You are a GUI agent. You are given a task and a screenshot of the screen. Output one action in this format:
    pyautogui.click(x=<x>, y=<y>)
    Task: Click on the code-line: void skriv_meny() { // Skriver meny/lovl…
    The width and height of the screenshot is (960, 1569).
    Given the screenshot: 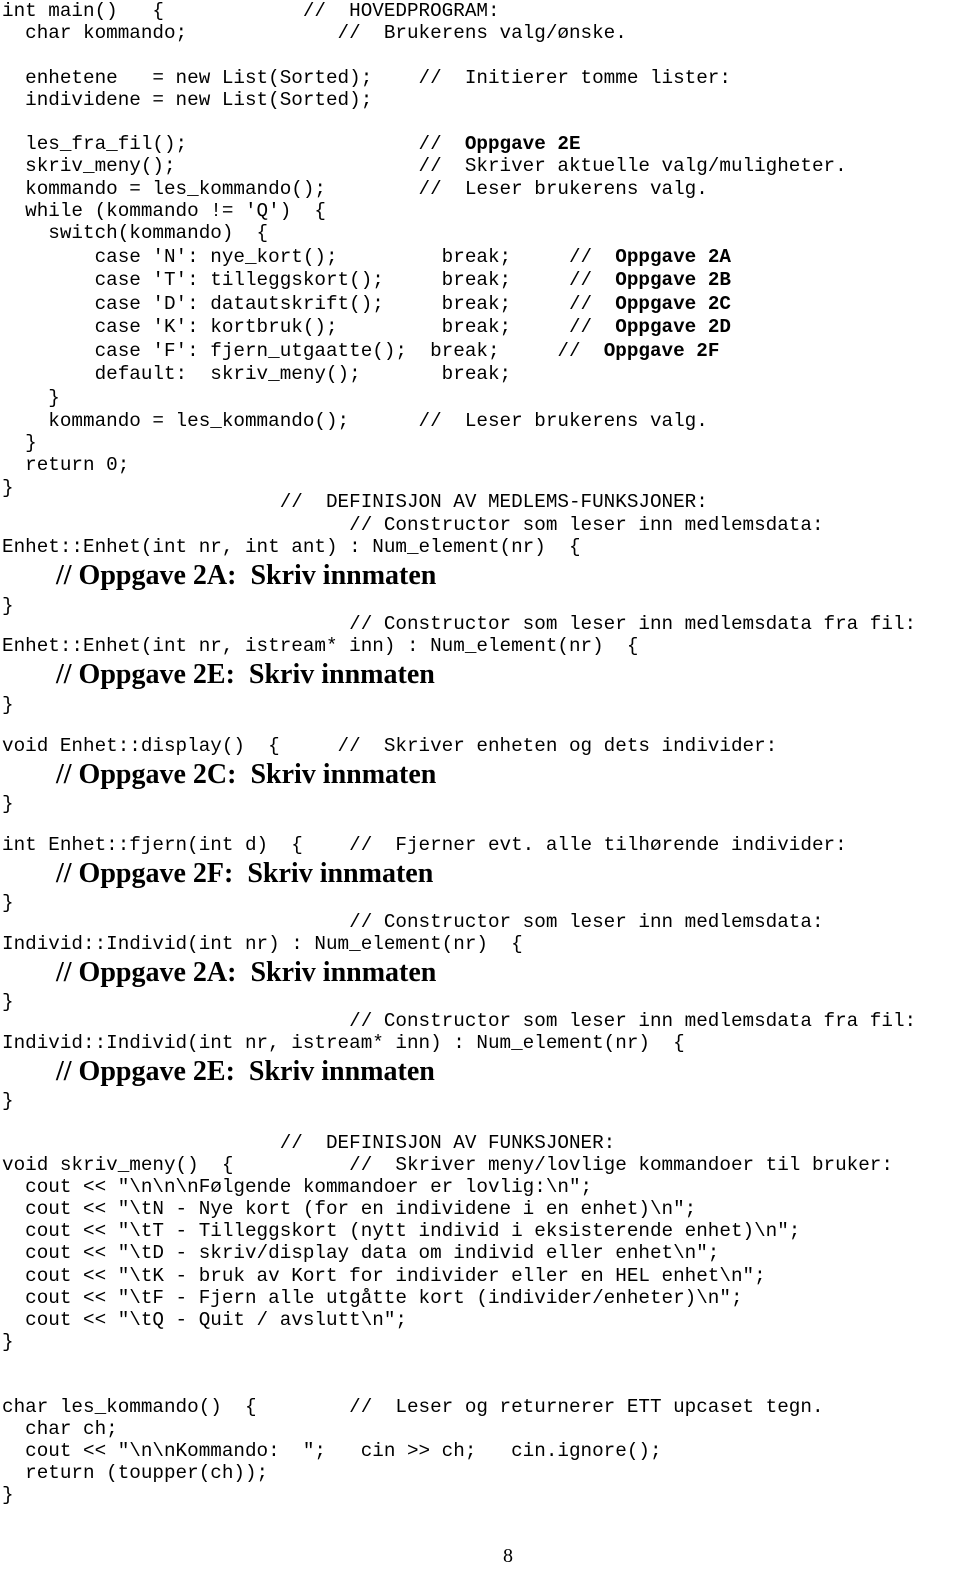 What is the action you would take?
    pyautogui.click(x=447, y=1165)
    